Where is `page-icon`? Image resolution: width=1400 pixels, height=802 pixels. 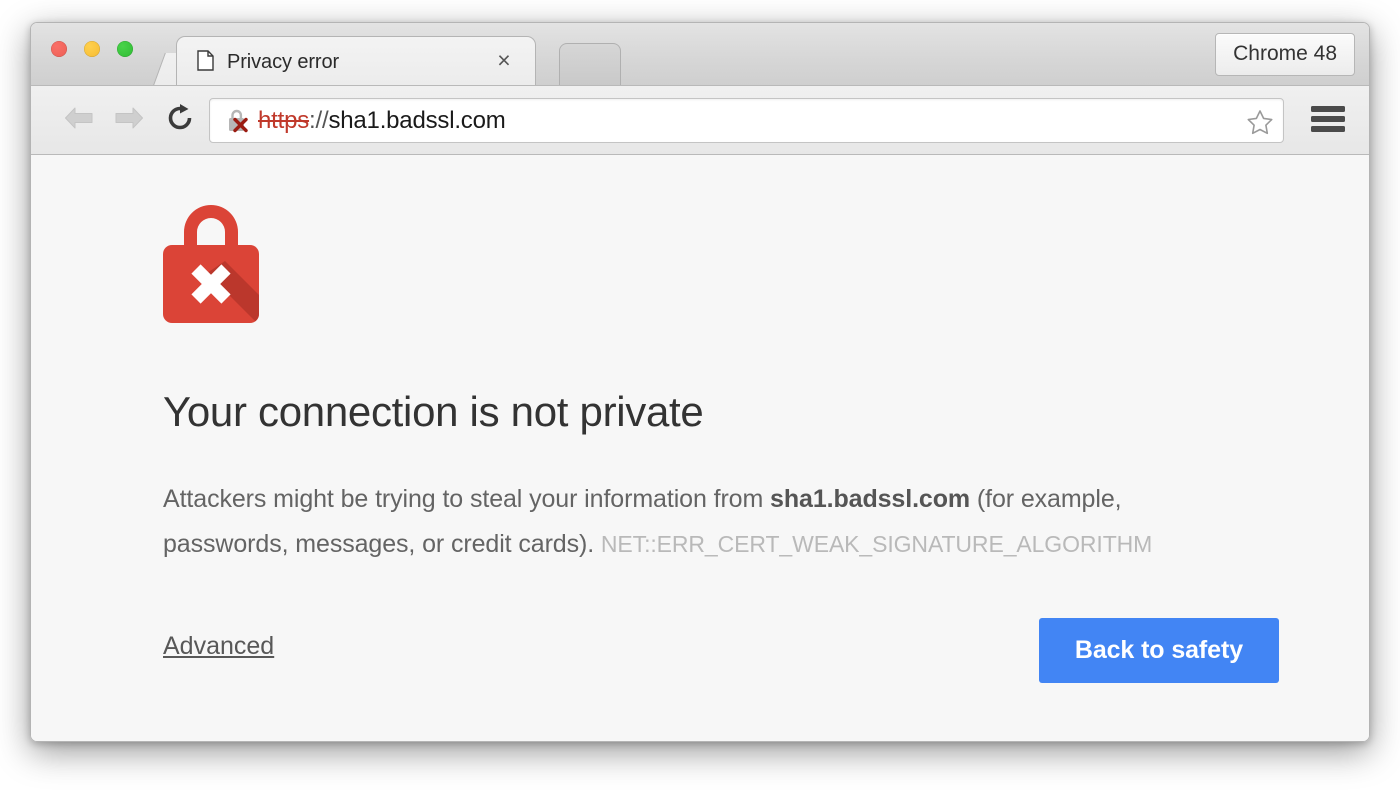
page-icon is located at coordinates (205, 60).